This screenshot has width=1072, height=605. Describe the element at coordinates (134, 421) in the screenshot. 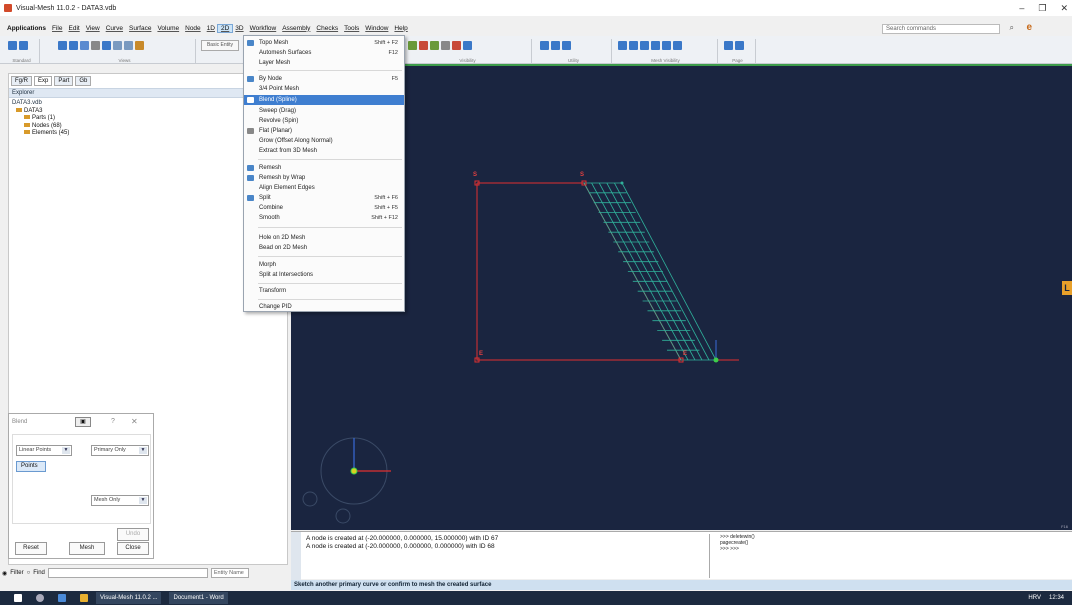

I see `close-icon: ✕` at that location.